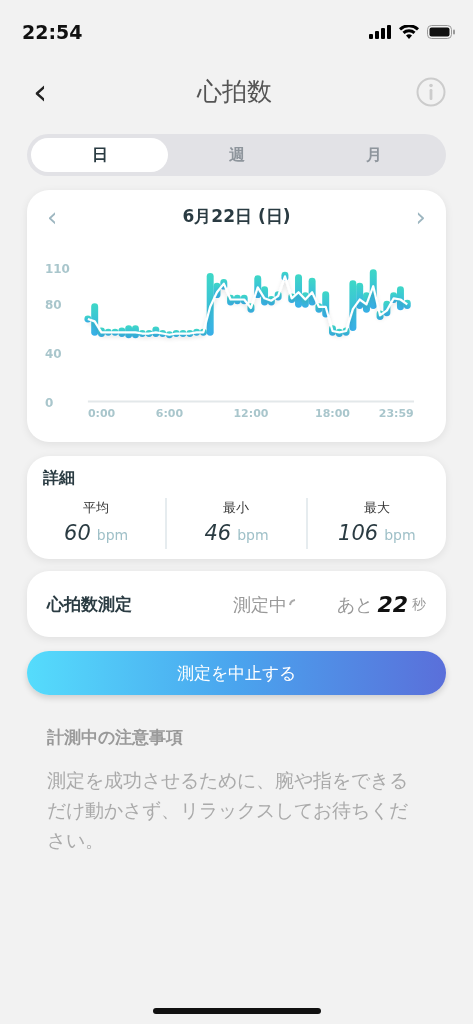  Describe the element at coordinates (260, 604) in the screenshot. I see `measuring-status: 測定中` at that location.